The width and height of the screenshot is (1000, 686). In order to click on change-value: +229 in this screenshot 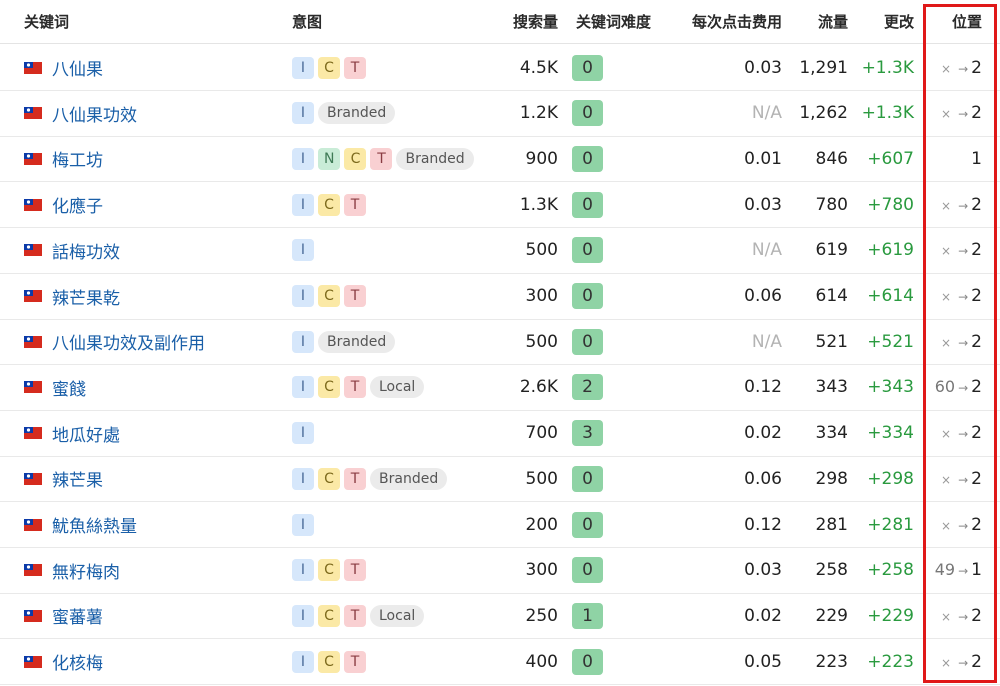, I will do `click(890, 615)`.